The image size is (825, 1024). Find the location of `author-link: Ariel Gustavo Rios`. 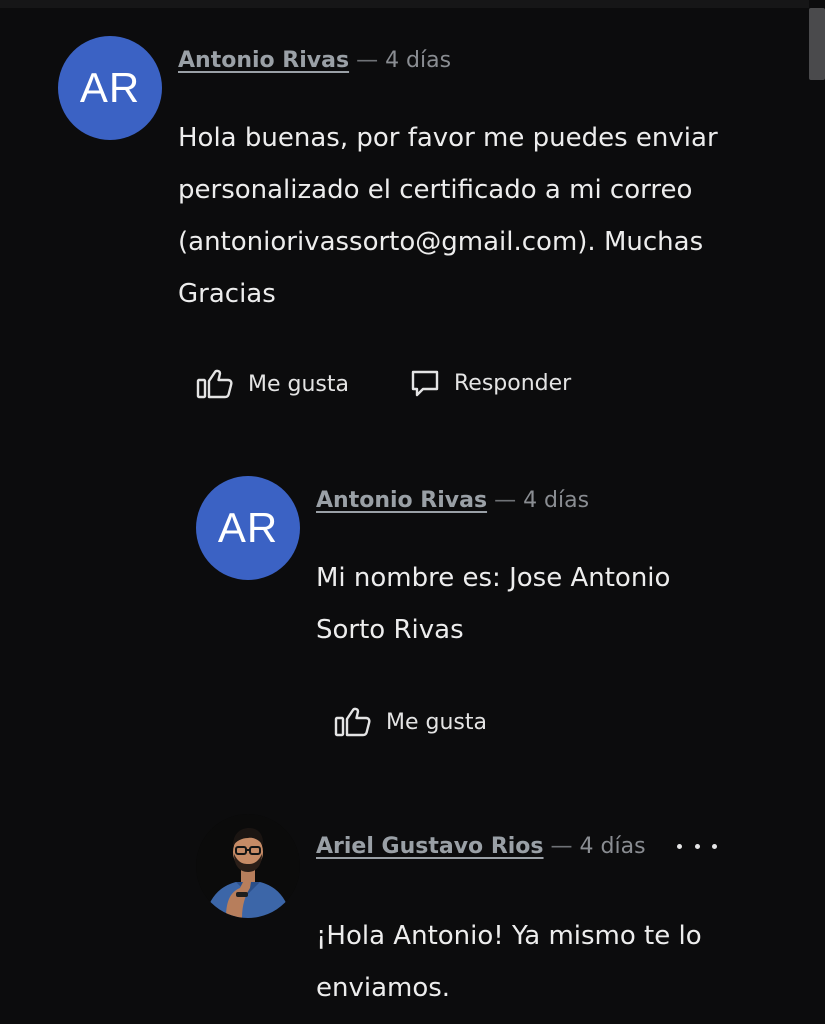

author-link: Ariel Gustavo Rios is located at coordinates (430, 846).